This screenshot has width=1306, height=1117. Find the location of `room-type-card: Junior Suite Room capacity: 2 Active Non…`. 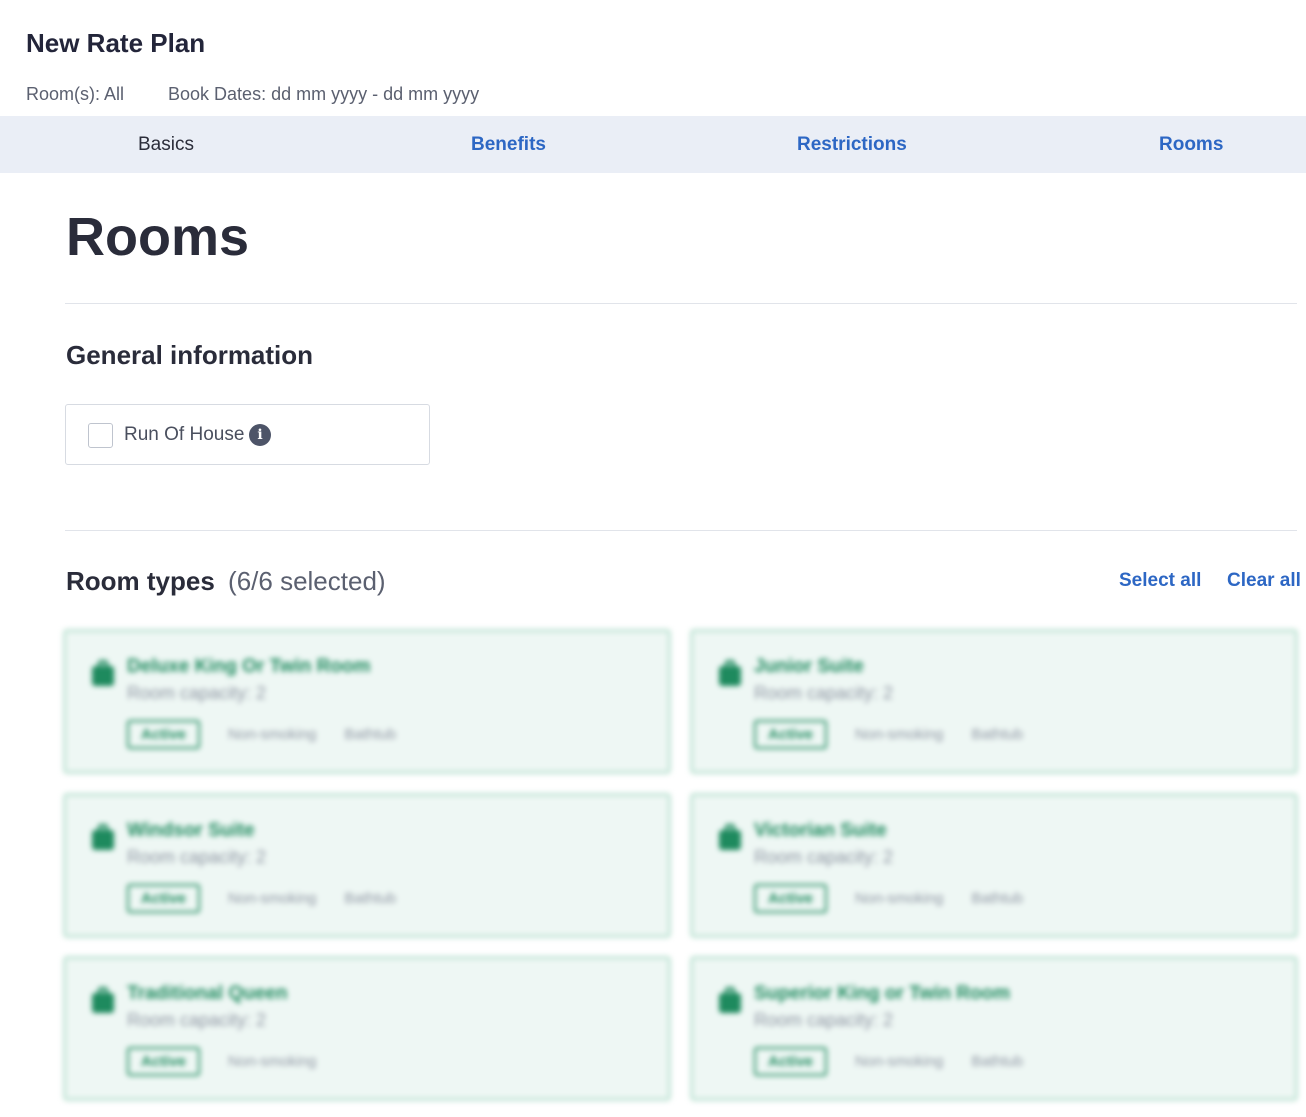

room-type-card: Junior Suite Room capacity: 2 Active Non… is located at coordinates (994, 701).